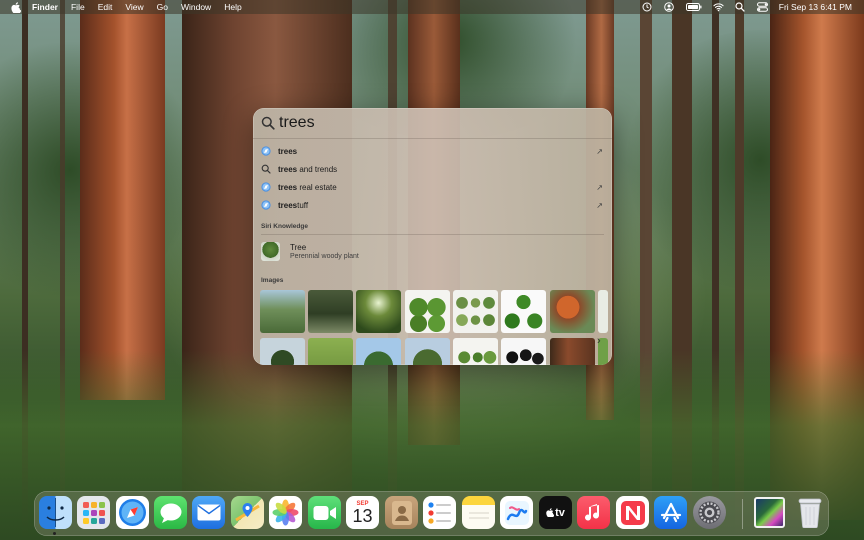 The image size is (864, 540). What do you see at coordinates (693, 7) in the screenshot?
I see `battery-icon` at bounding box center [693, 7].